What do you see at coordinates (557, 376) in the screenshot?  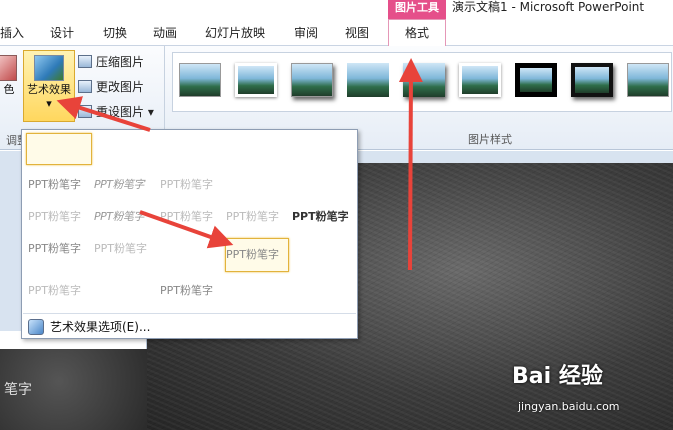 I see `baidu-watermark: Bai 经验` at bounding box center [557, 376].